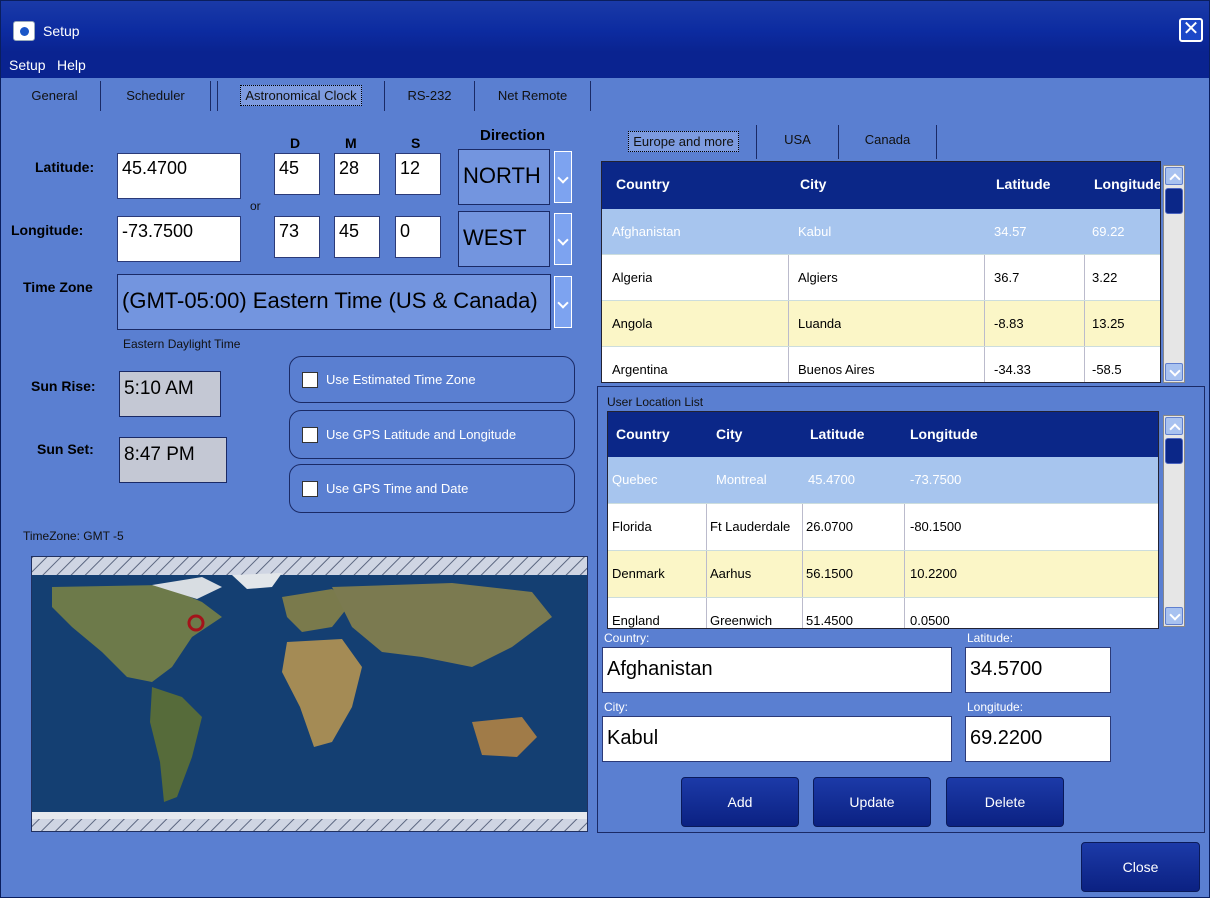 The image size is (1210, 898). I want to click on longitude-minutes-input: 45, so click(357, 237).